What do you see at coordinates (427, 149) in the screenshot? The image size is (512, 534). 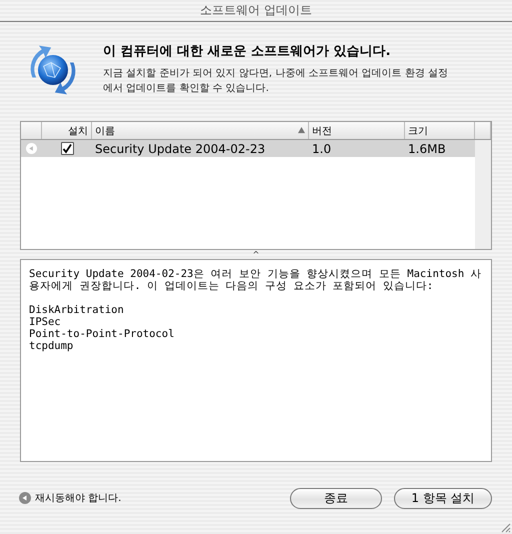 I see `table-cell: 1.6MB` at bounding box center [427, 149].